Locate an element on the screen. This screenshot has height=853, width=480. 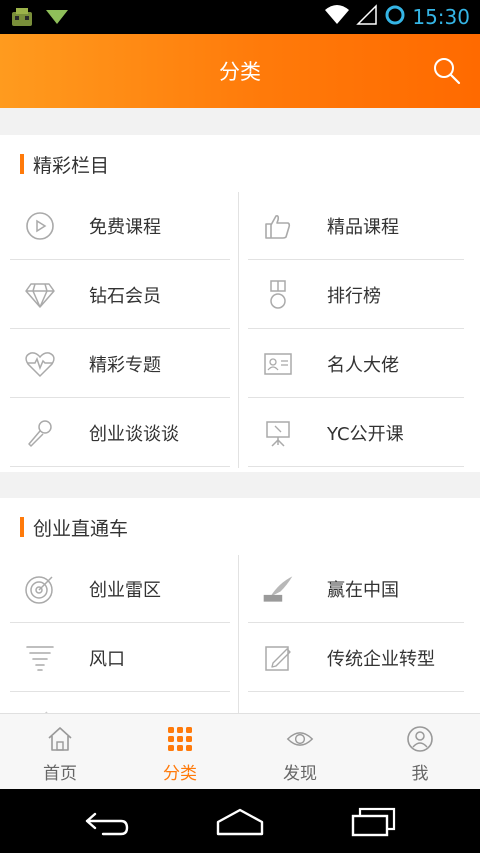
medal-icon is located at coordinates (278, 295).